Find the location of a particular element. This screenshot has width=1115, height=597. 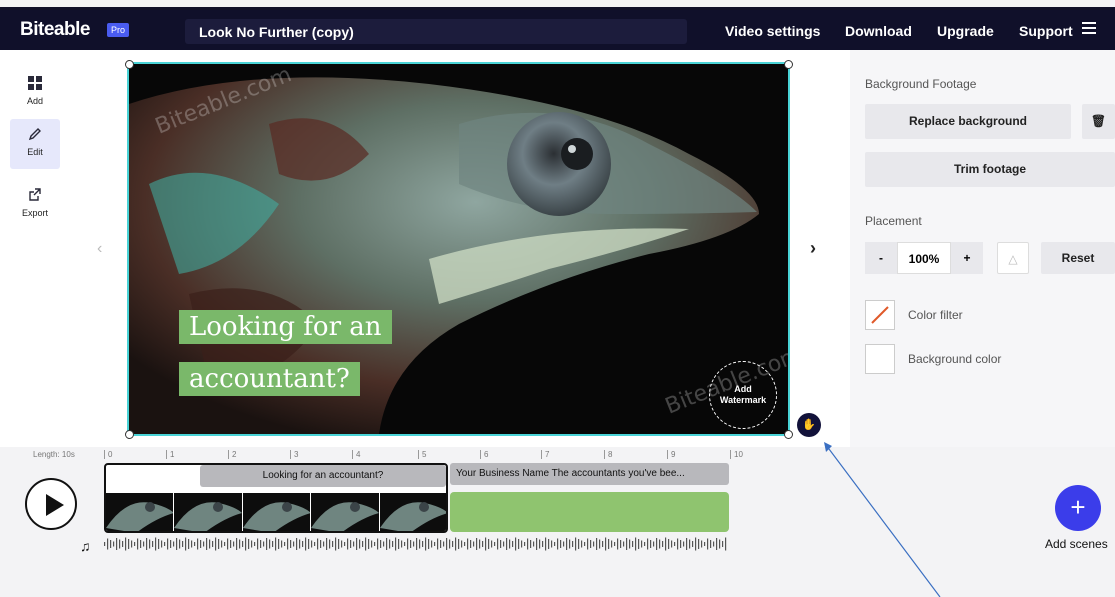

download-link: Download is located at coordinates (878, 31).